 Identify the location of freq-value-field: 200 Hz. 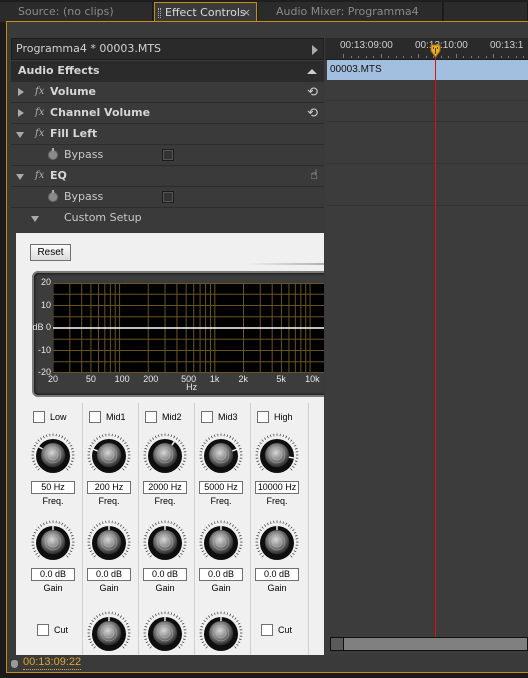
(109, 487).